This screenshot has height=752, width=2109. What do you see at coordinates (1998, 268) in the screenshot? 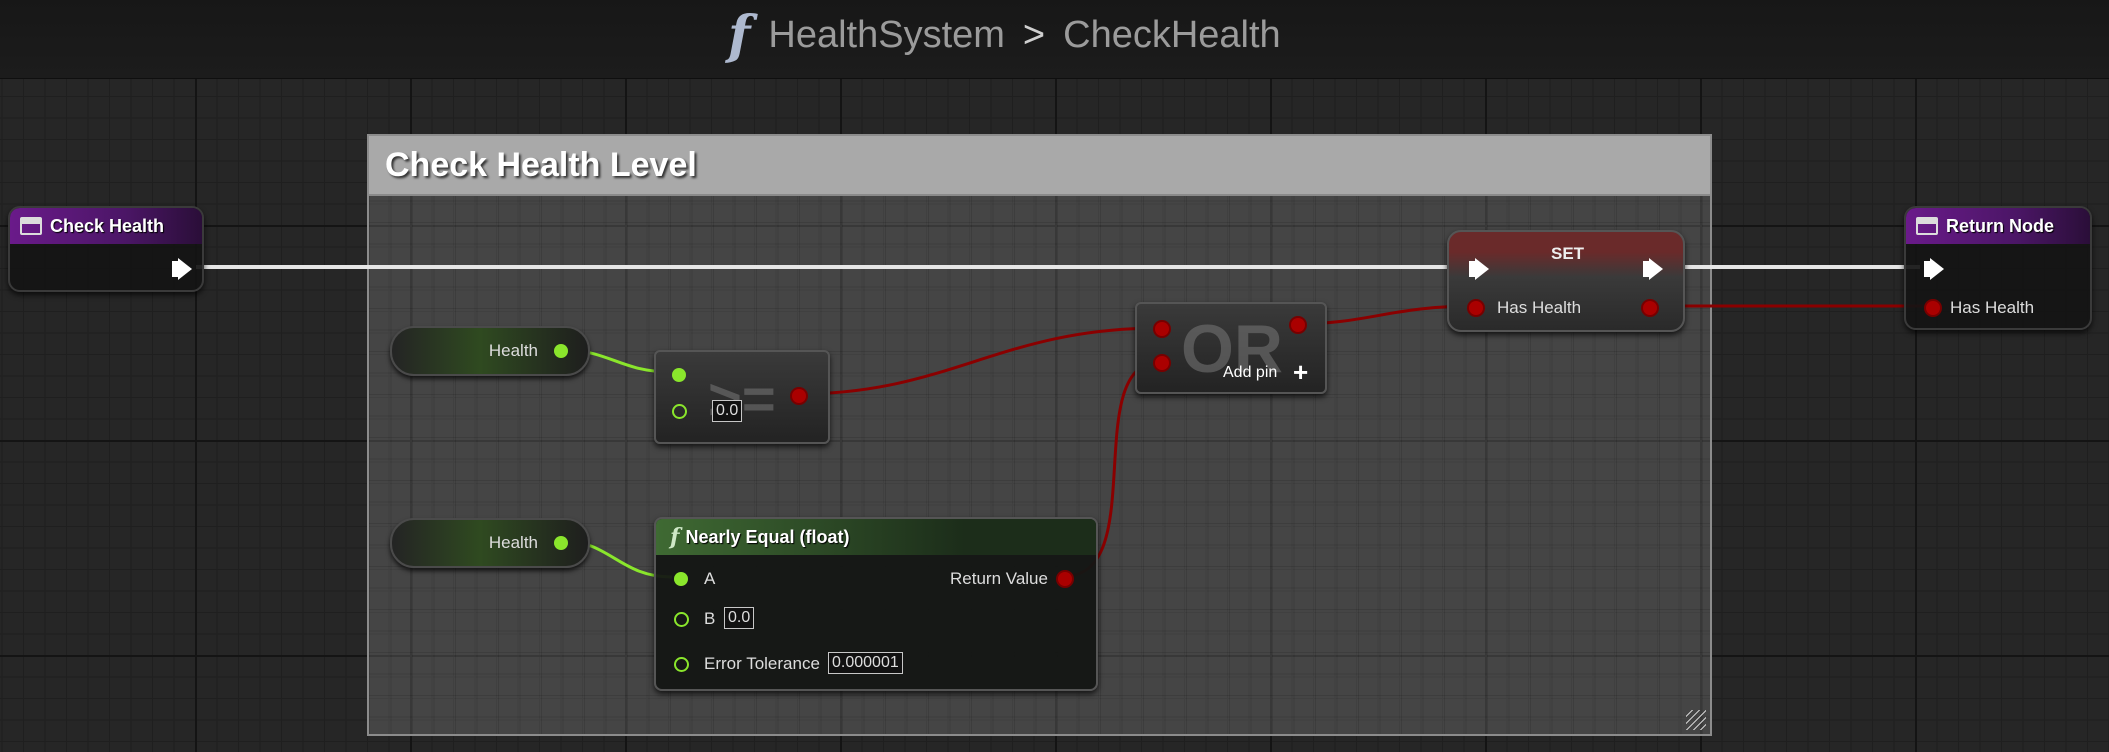
I see `return-node: Return Node Has Health` at bounding box center [1998, 268].